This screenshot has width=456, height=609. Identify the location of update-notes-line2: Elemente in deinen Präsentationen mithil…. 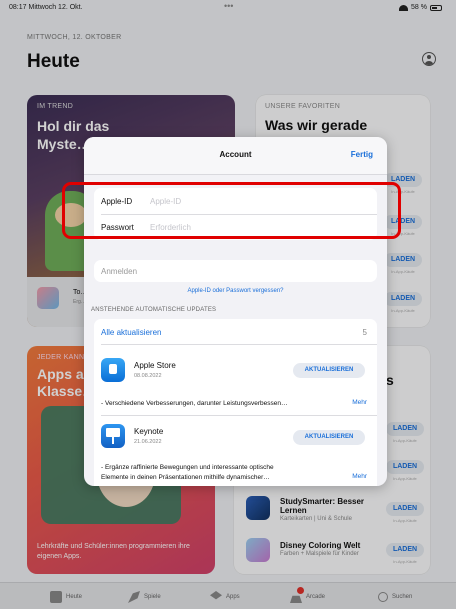
(185, 477).